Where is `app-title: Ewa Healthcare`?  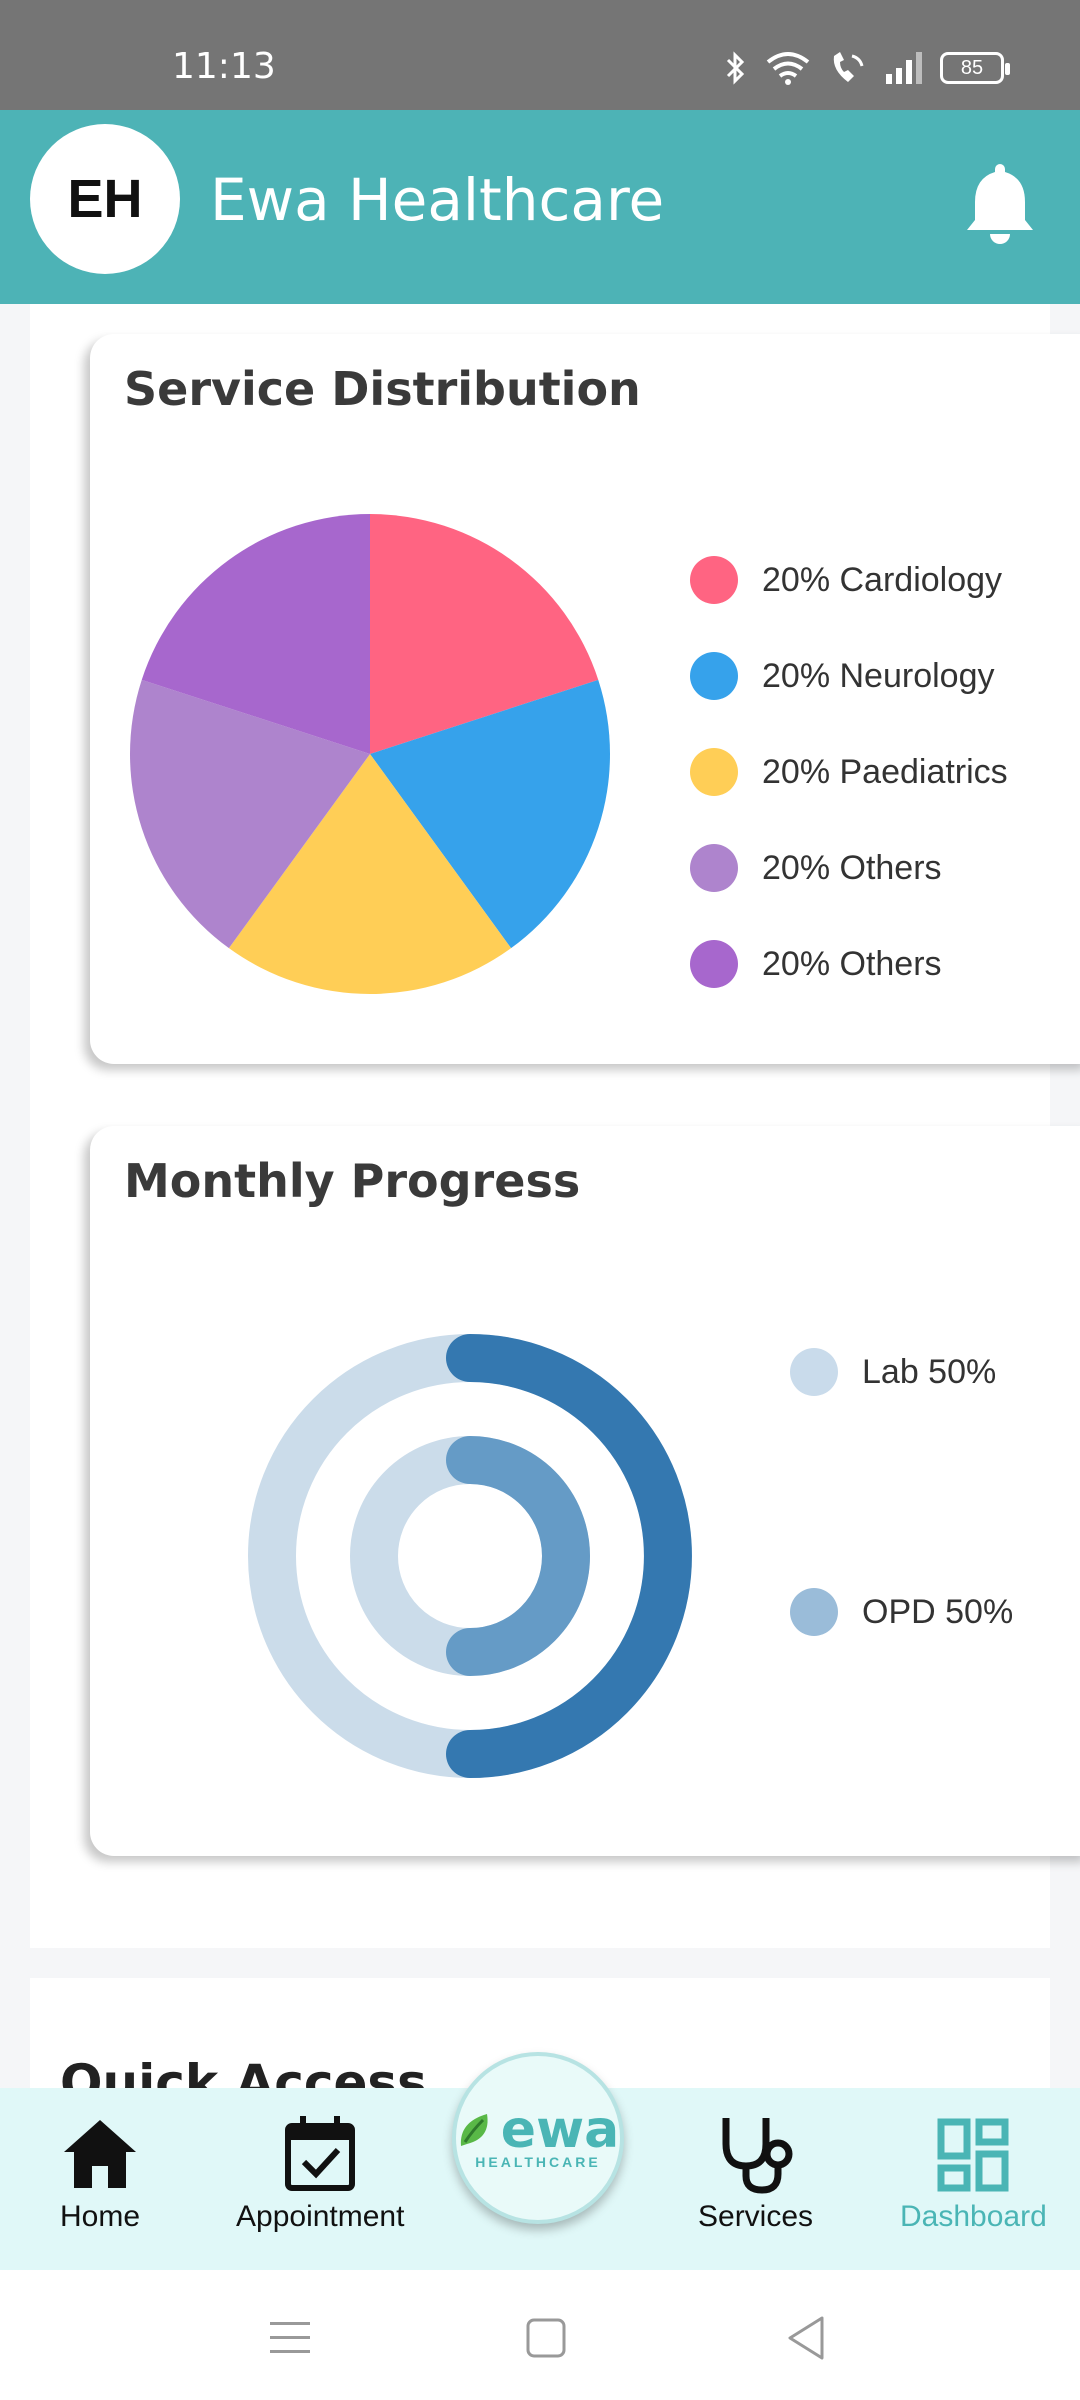
app-title: Ewa Healthcare is located at coordinates (437, 200).